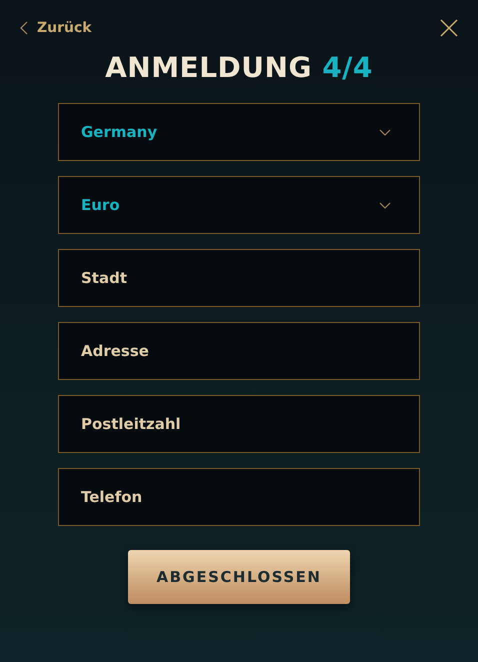  I want to click on input-field: Postleitzahl, so click(239, 424).